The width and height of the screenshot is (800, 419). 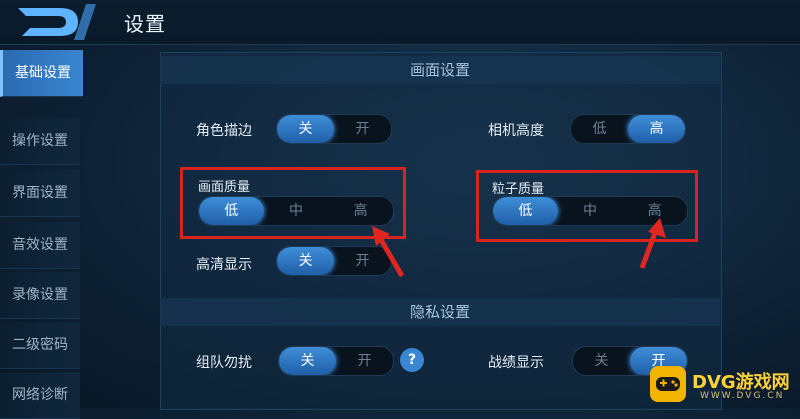 What do you see at coordinates (296, 211) in the screenshot?
I see `quality-option-mid: 中` at bounding box center [296, 211].